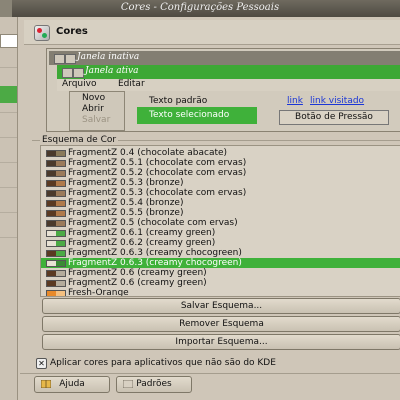  I want to click on preview-selected-text-bg: Texto selecionado, so click(197, 115).